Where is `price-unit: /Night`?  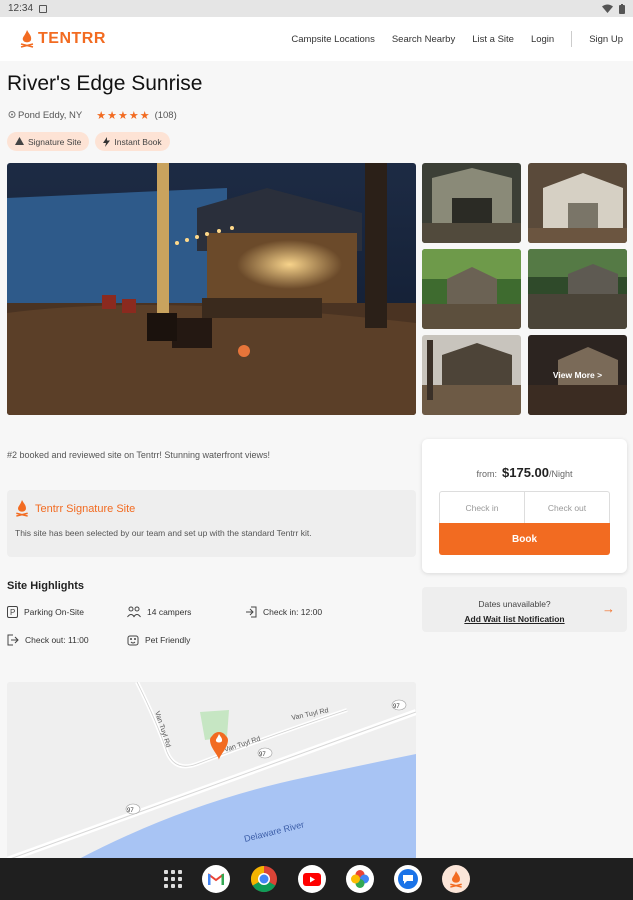 price-unit: /Night is located at coordinates (561, 474).